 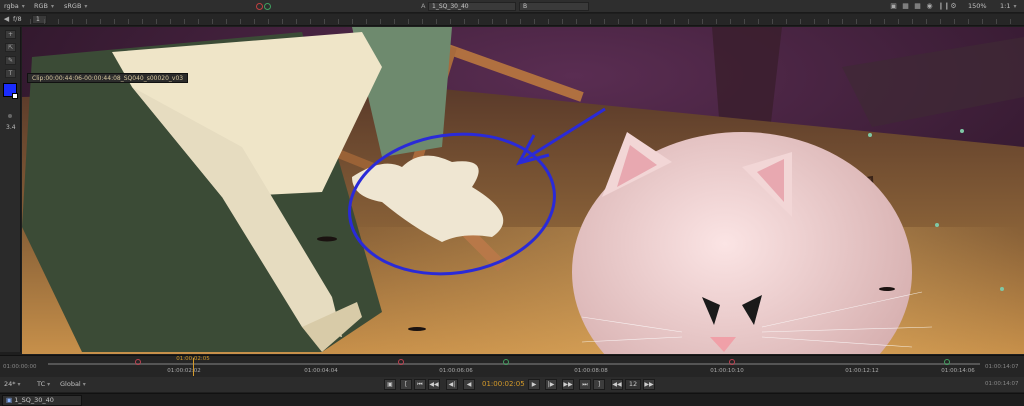 What do you see at coordinates (591, 371) in the screenshot?
I see `timeline-tick-label: 01:00:08:08` at bounding box center [591, 371].